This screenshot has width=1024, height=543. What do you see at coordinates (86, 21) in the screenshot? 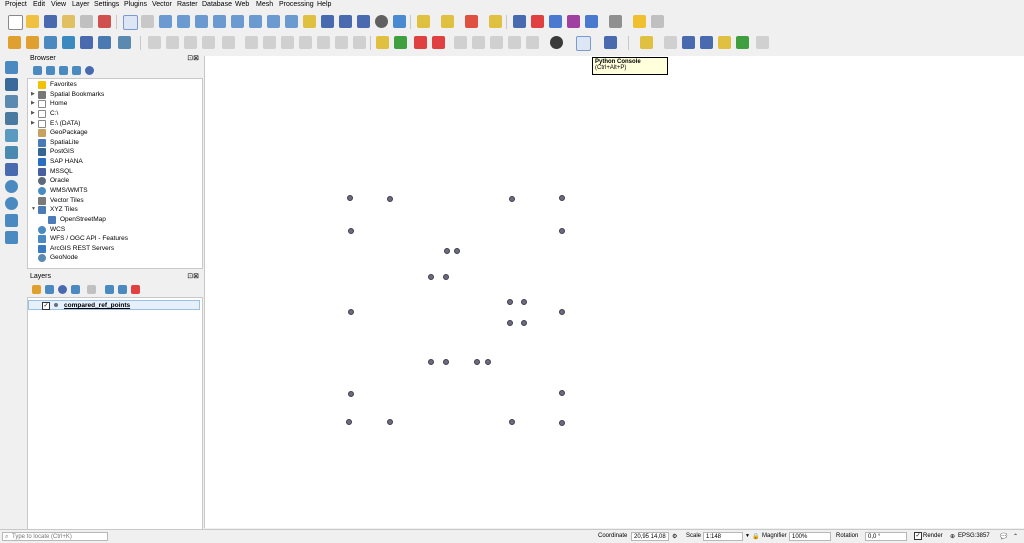
I see `layout-manager-icon` at bounding box center [86, 21].